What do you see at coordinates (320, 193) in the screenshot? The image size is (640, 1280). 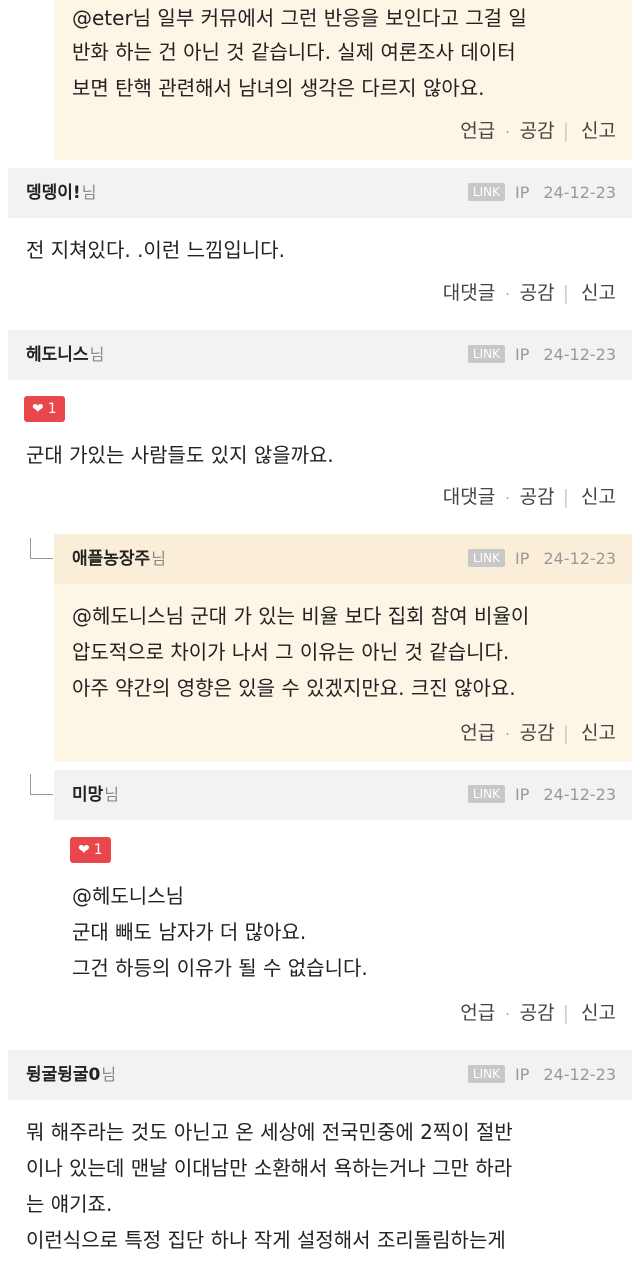 I see `comment-header: 뎅뎅이!님 LINK IP 24-12-23` at bounding box center [320, 193].